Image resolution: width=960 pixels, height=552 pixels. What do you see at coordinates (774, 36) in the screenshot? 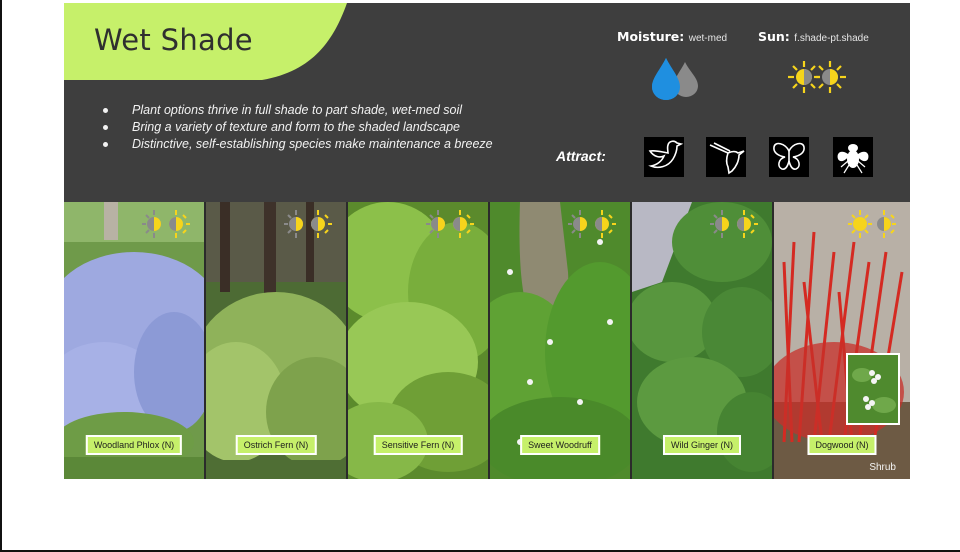
I see `sun-key: Sun:` at bounding box center [774, 36].